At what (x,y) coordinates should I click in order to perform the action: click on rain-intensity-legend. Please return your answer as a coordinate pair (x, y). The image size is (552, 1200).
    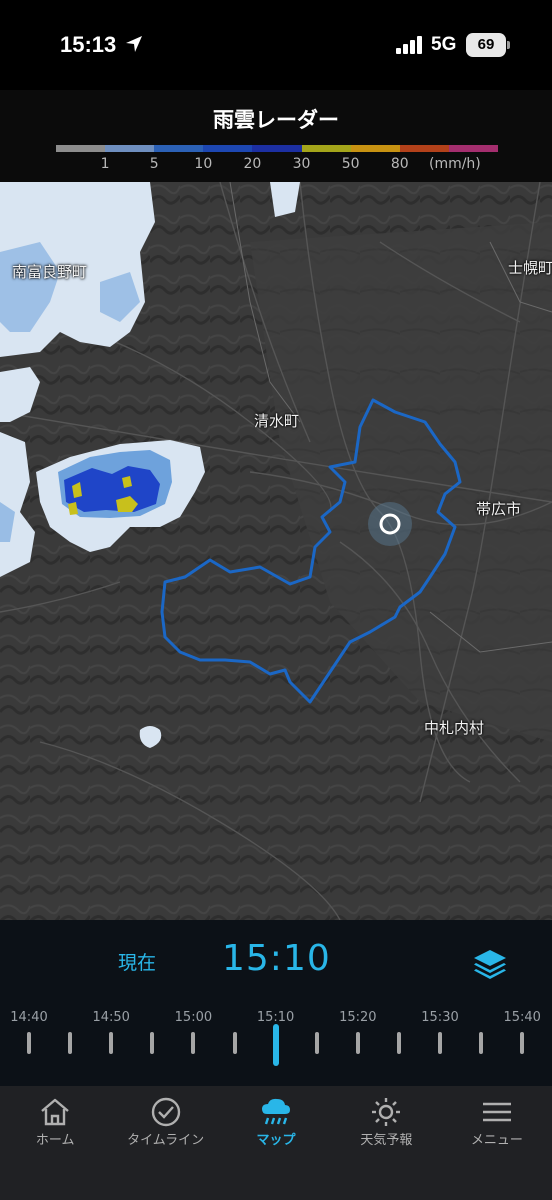
    Looking at the image, I should click on (277, 148).